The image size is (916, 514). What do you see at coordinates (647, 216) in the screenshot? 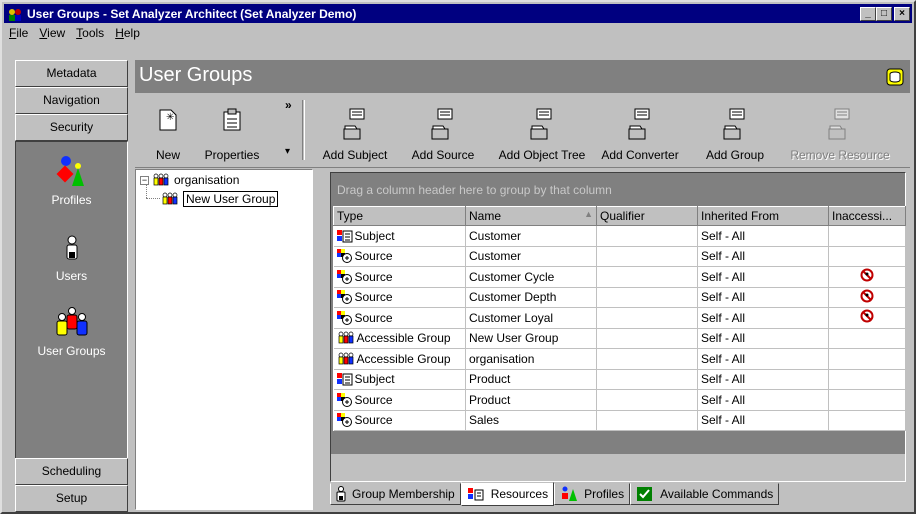
I see `column-header-qualifier: Qualifier` at bounding box center [647, 216].